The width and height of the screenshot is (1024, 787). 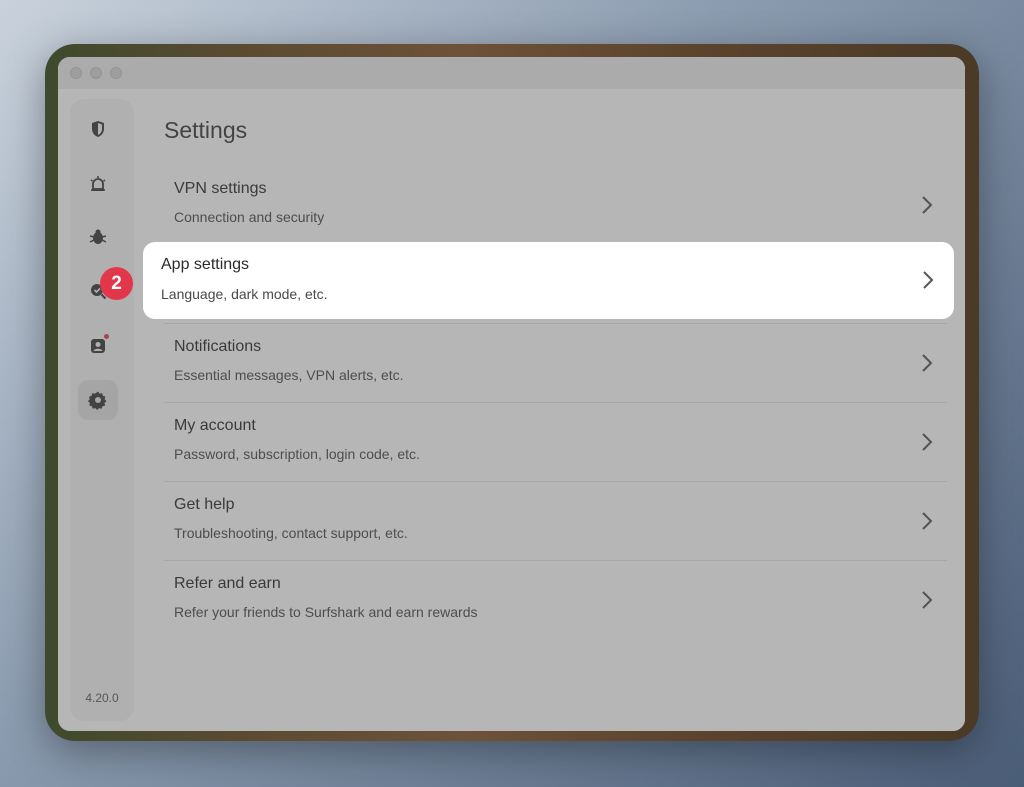 I want to click on sidebar-item-contacts, so click(x=98, y=346).